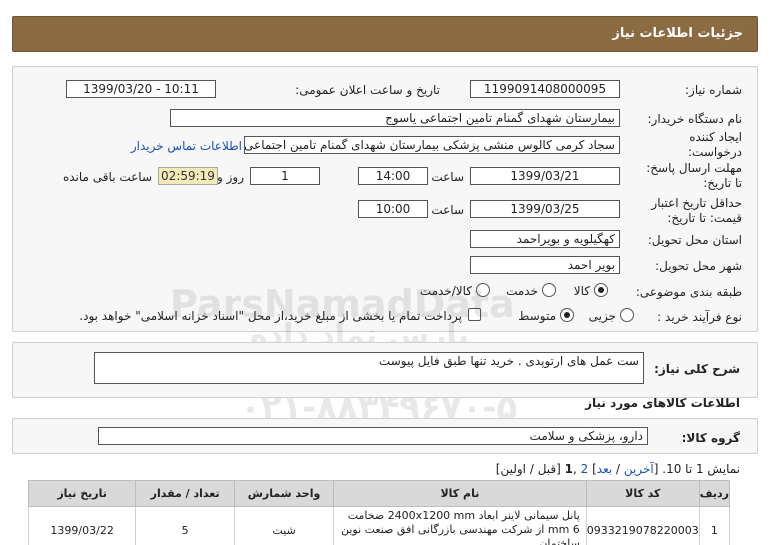  Describe the element at coordinates (445, 291) in the screenshot. I see `category-option-goods-service: کالا/خدمت` at that location.